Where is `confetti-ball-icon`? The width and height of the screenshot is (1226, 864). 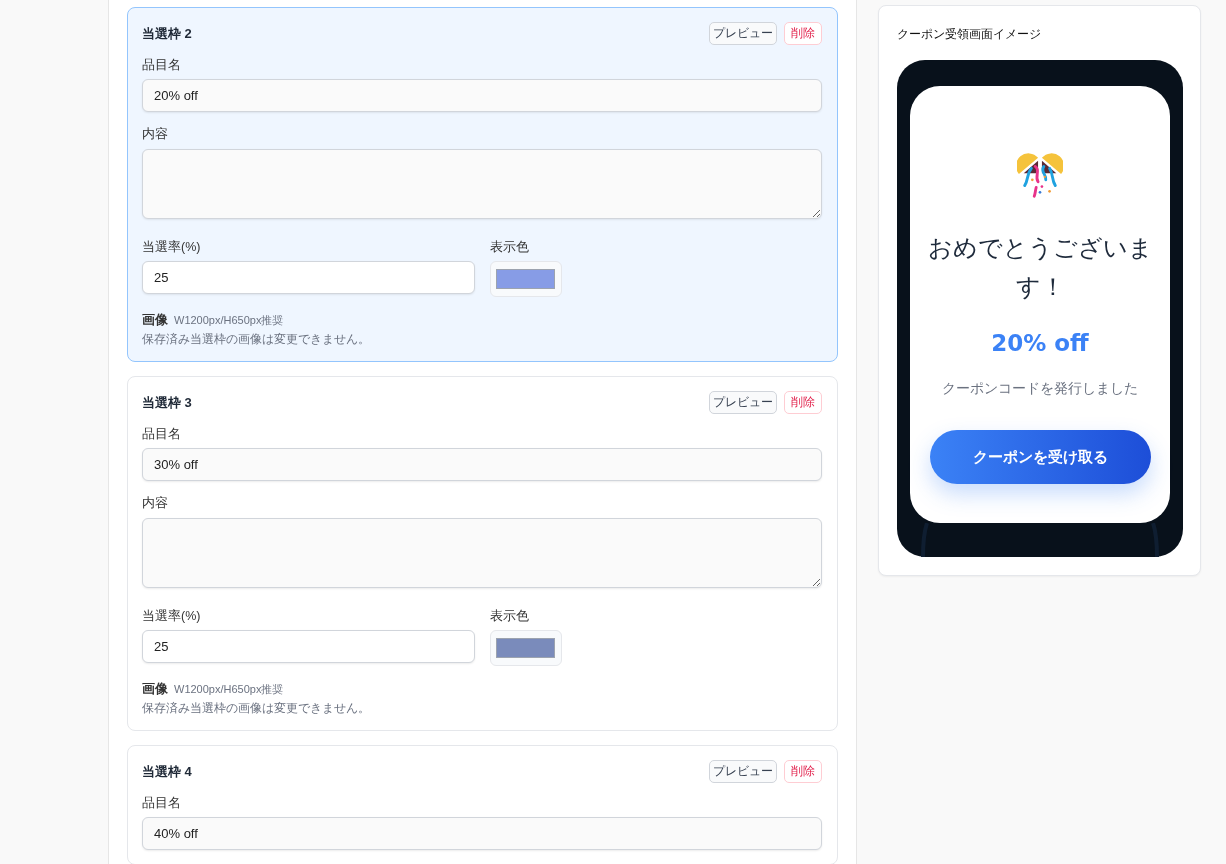 confetti-ball-icon is located at coordinates (1040, 176).